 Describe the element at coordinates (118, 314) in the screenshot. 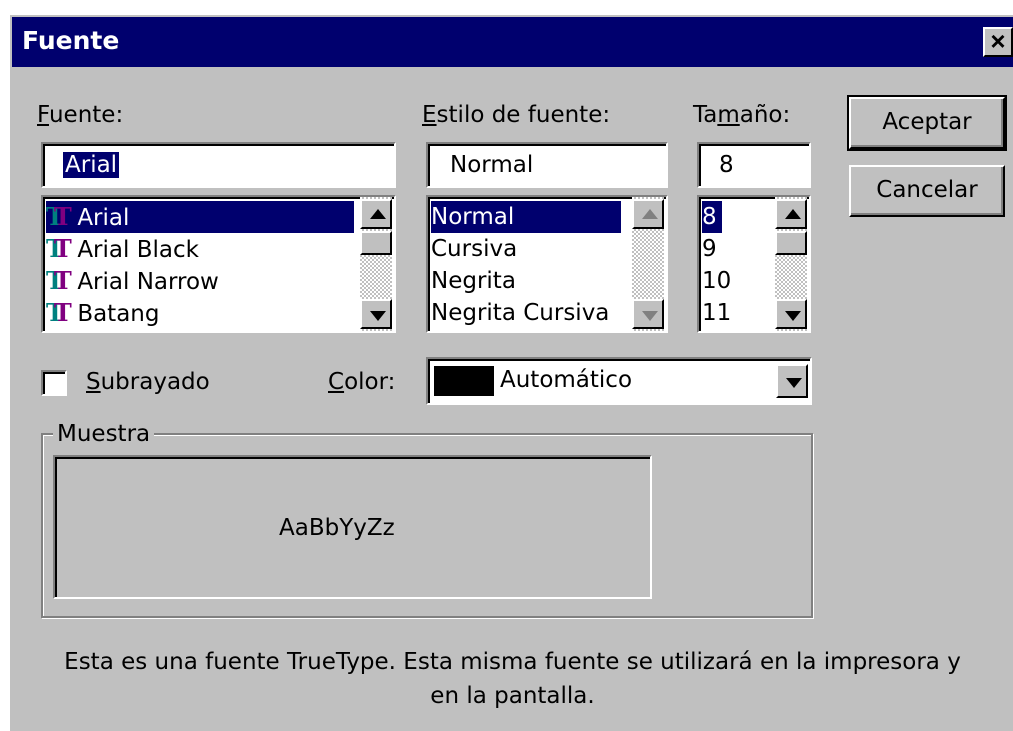

I see `font-list-item-label: Batang` at that location.